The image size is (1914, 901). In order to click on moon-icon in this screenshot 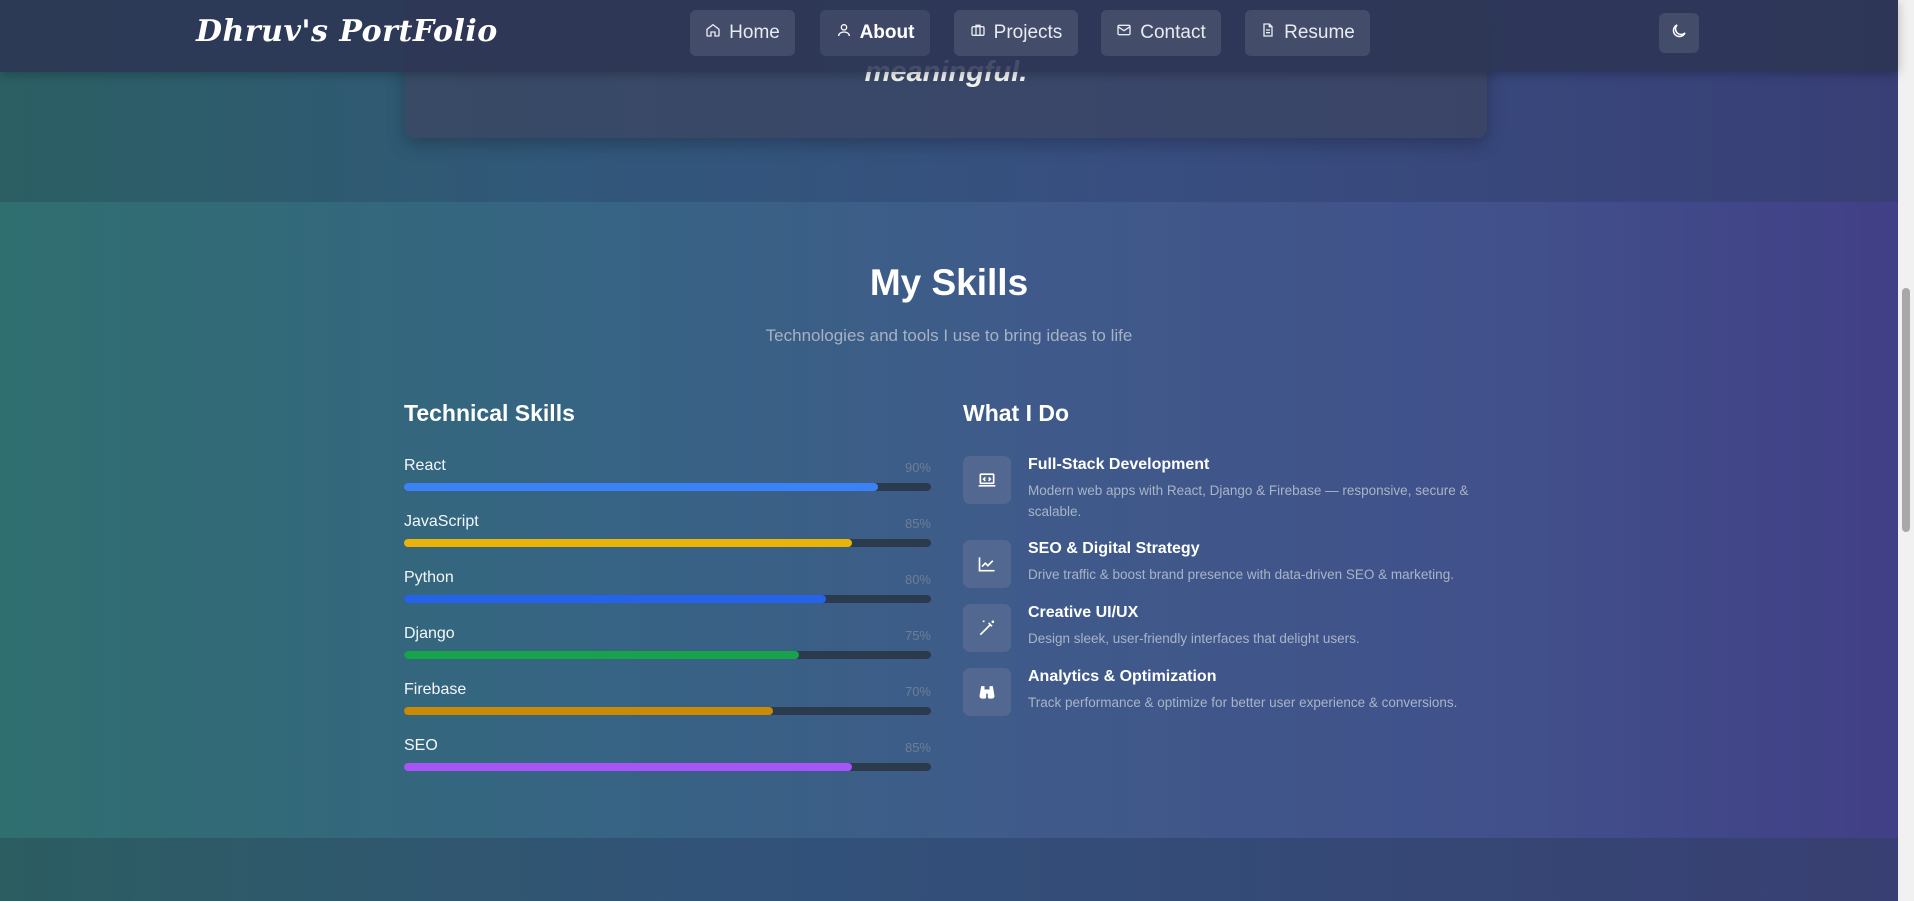, I will do `click(1679, 33)`.